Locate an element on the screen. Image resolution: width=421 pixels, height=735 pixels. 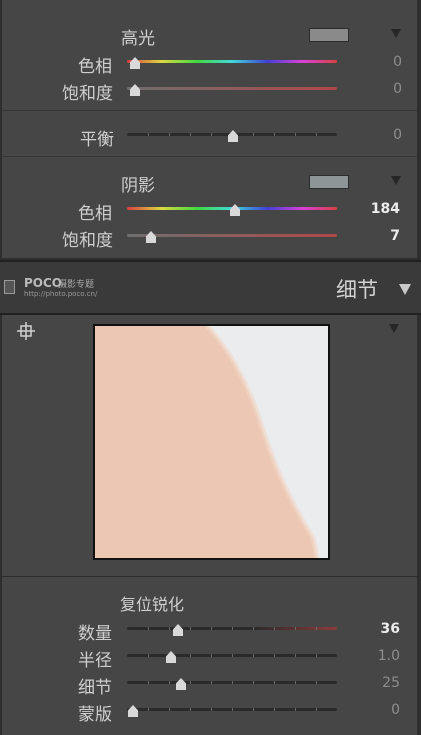
highlights-saturation-label: 饱和度 is located at coordinates (87, 94).